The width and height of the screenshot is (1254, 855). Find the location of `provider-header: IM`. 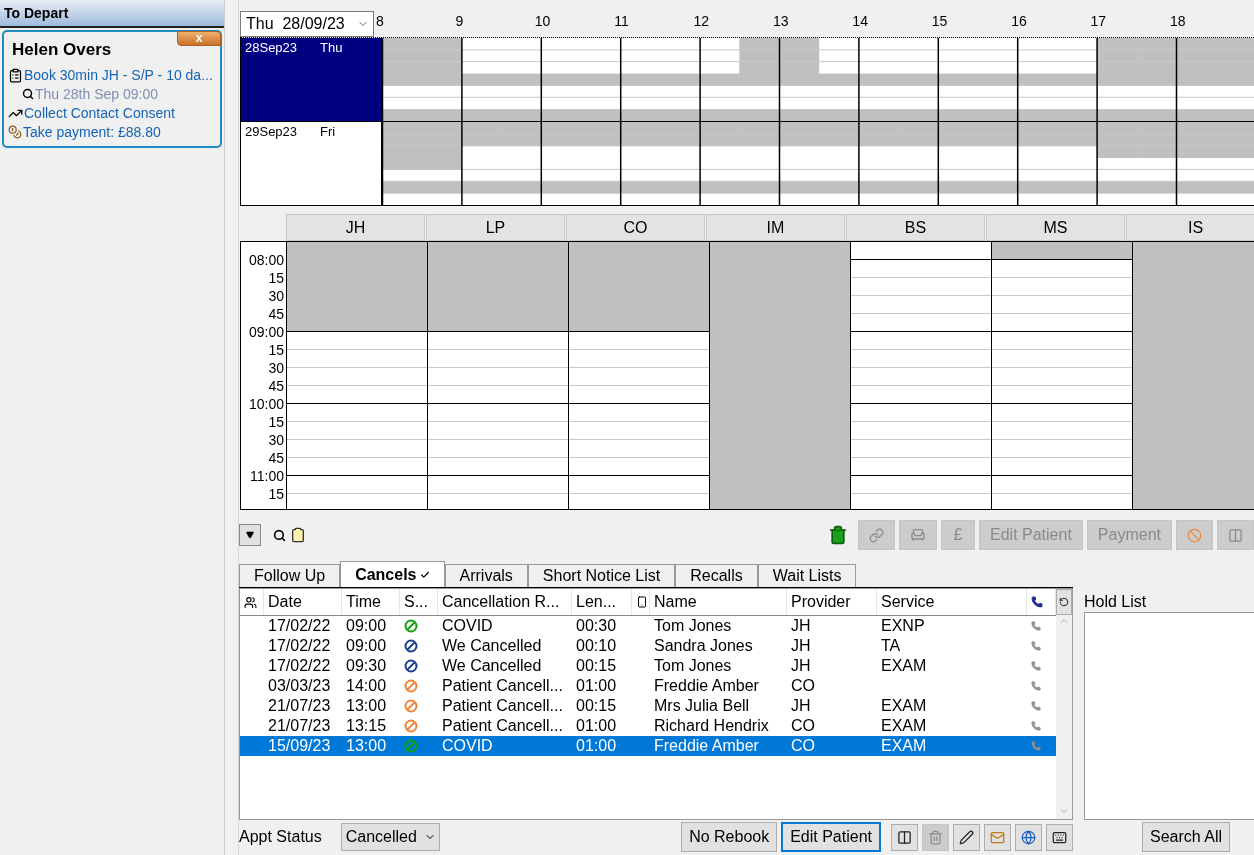

provider-header: IM is located at coordinates (775, 227).